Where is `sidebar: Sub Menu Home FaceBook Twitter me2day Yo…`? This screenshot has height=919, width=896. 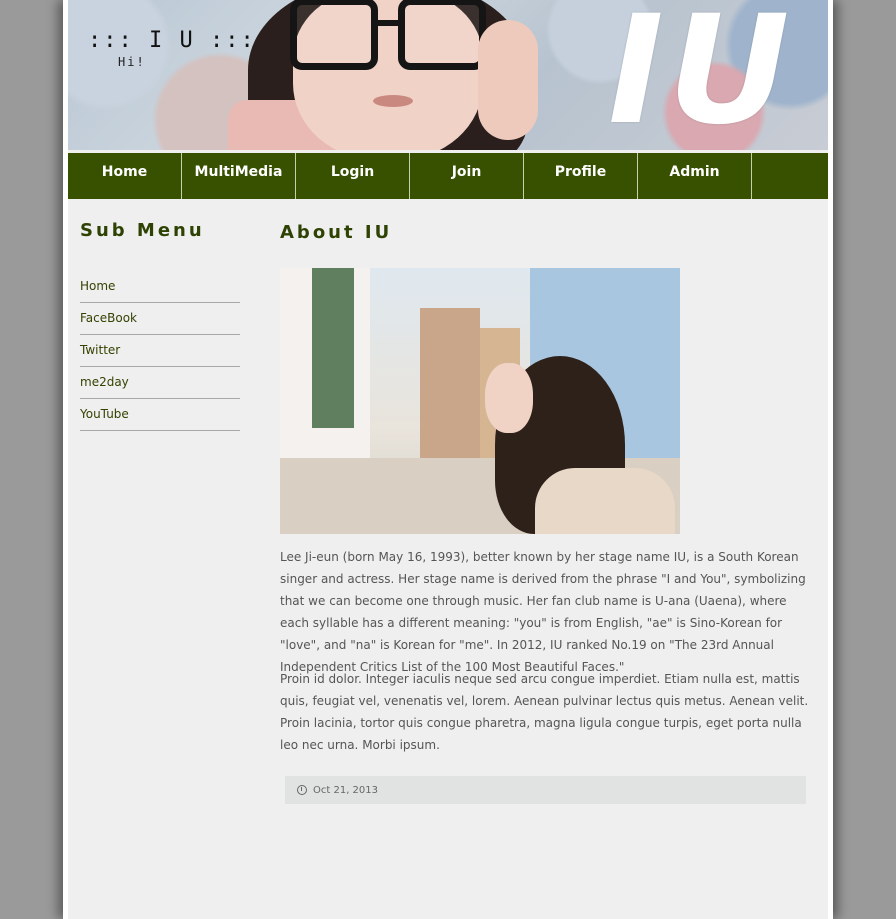 sidebar: Sub Menu Home FaceBook Twitter me2day Yo… is located at coordinates (160, 325).